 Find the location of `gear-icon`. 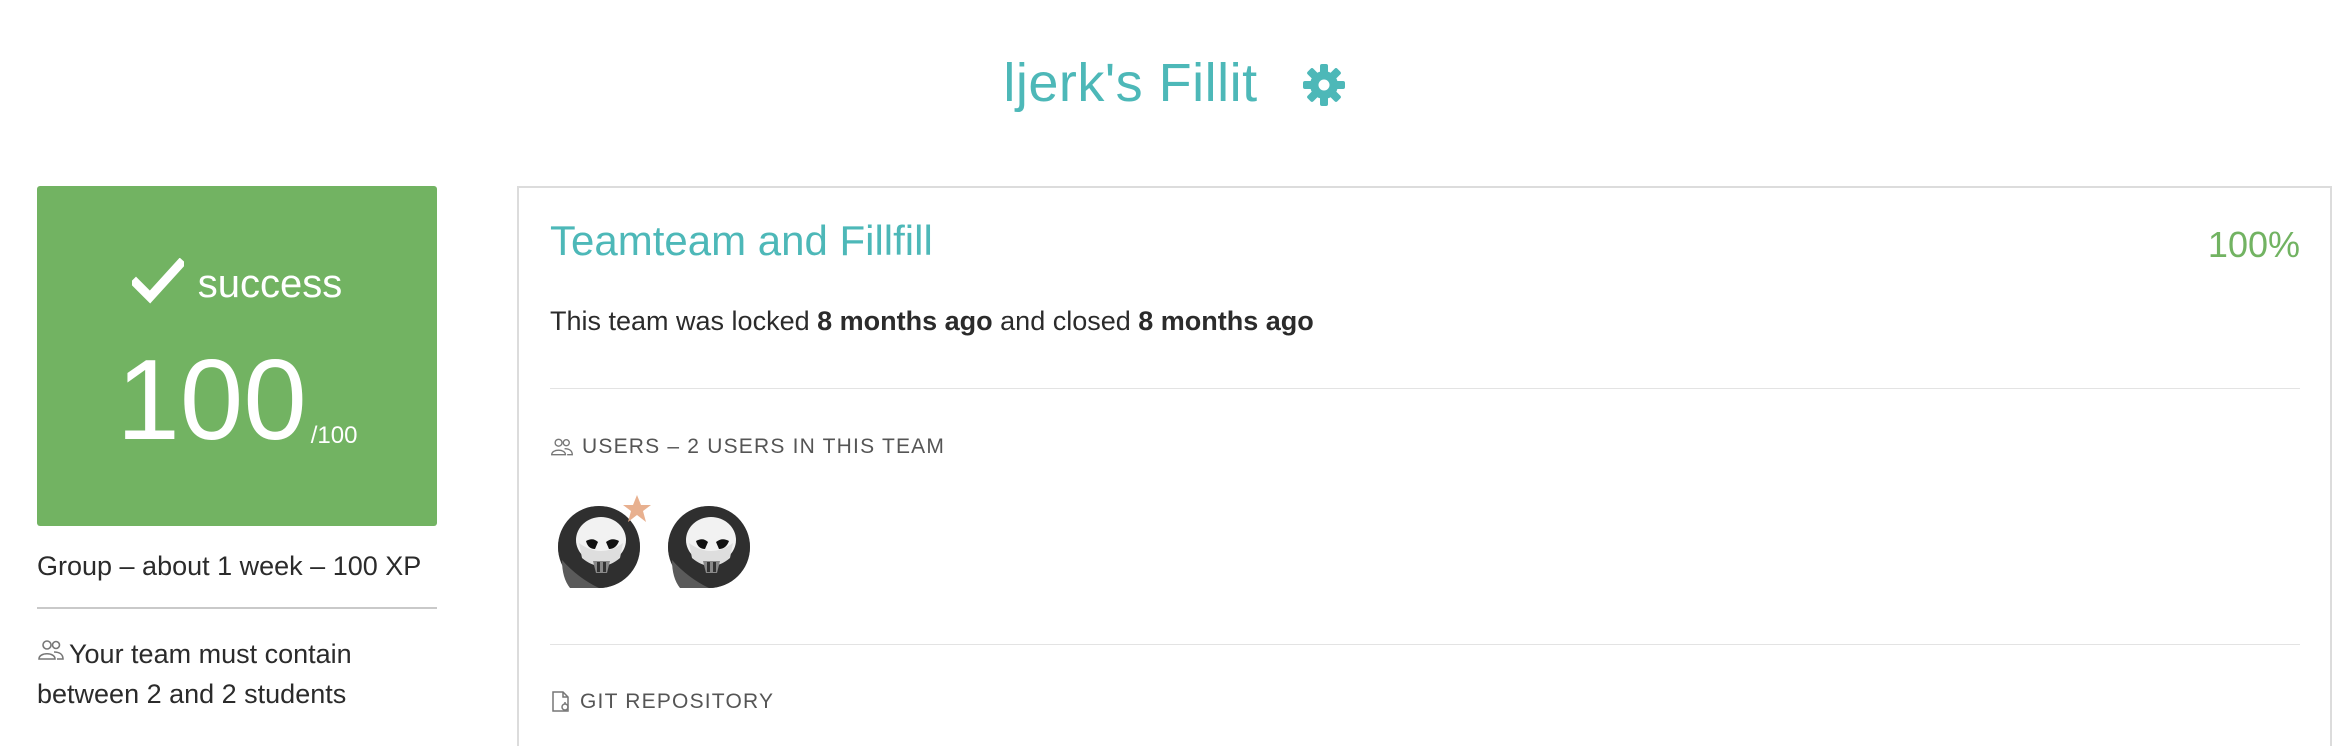

gear-icon is located at coordinates (1324, 85).